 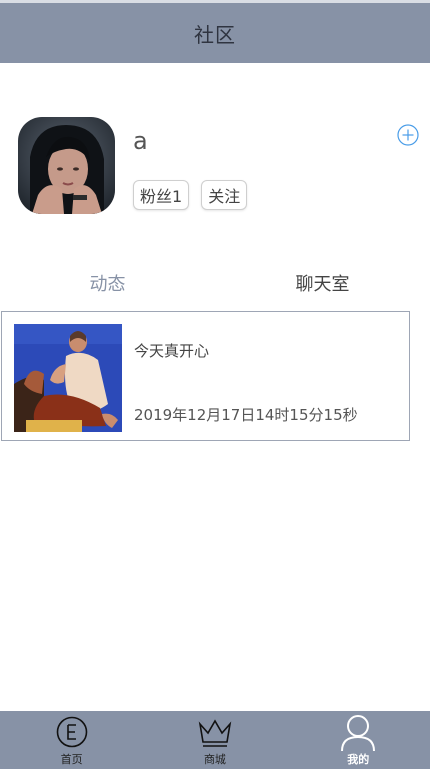 I want to click on post-timestamp: 2019年12月17日14时15分15秒, so click(x=246, y=415).